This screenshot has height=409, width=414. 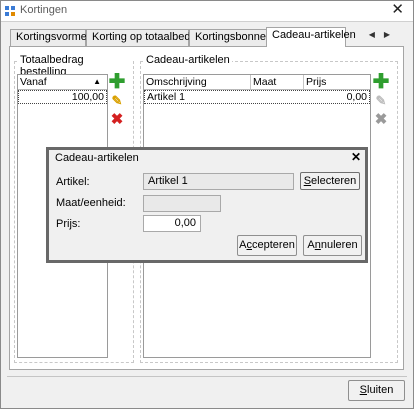 What do you see at coordinates (91, 203) in the screenshot?
I see `maat-eenheid-label: Maat/eenheid:` at bounding box center [91, 203].